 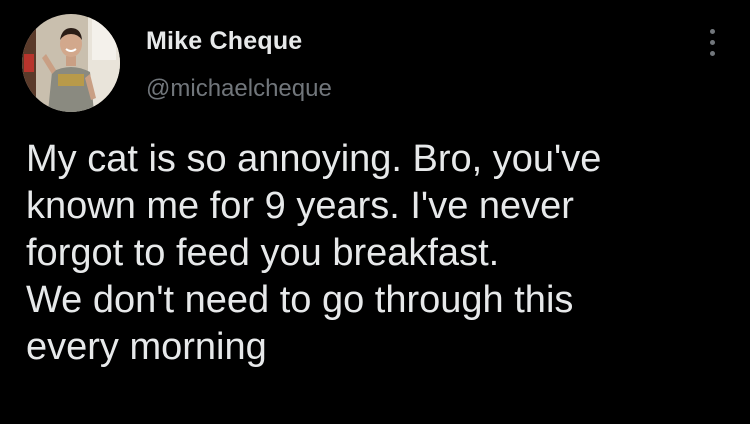 What do you see at coordinates (146, 347) in the screenshot?
I see `tweet-text-line: every morning` at bounding box center [146, 347].